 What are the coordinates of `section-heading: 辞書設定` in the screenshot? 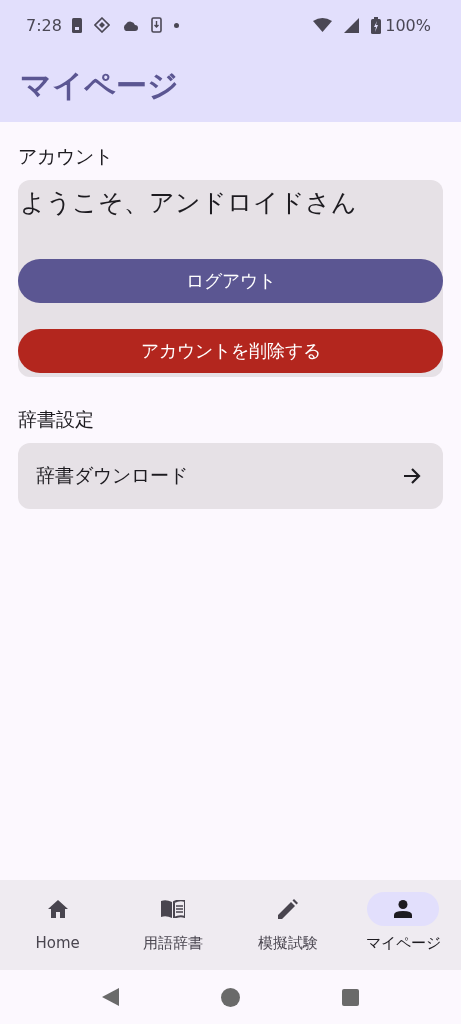 It's located at (56, 419).